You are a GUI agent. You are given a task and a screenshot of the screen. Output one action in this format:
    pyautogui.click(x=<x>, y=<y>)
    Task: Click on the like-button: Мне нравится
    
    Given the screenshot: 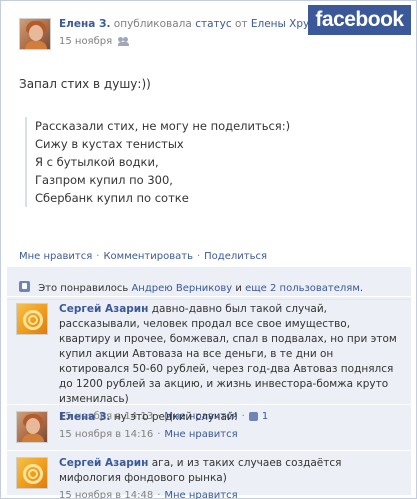 What is the action you would take?
    pyautogui.click(x=55, y=256)
    